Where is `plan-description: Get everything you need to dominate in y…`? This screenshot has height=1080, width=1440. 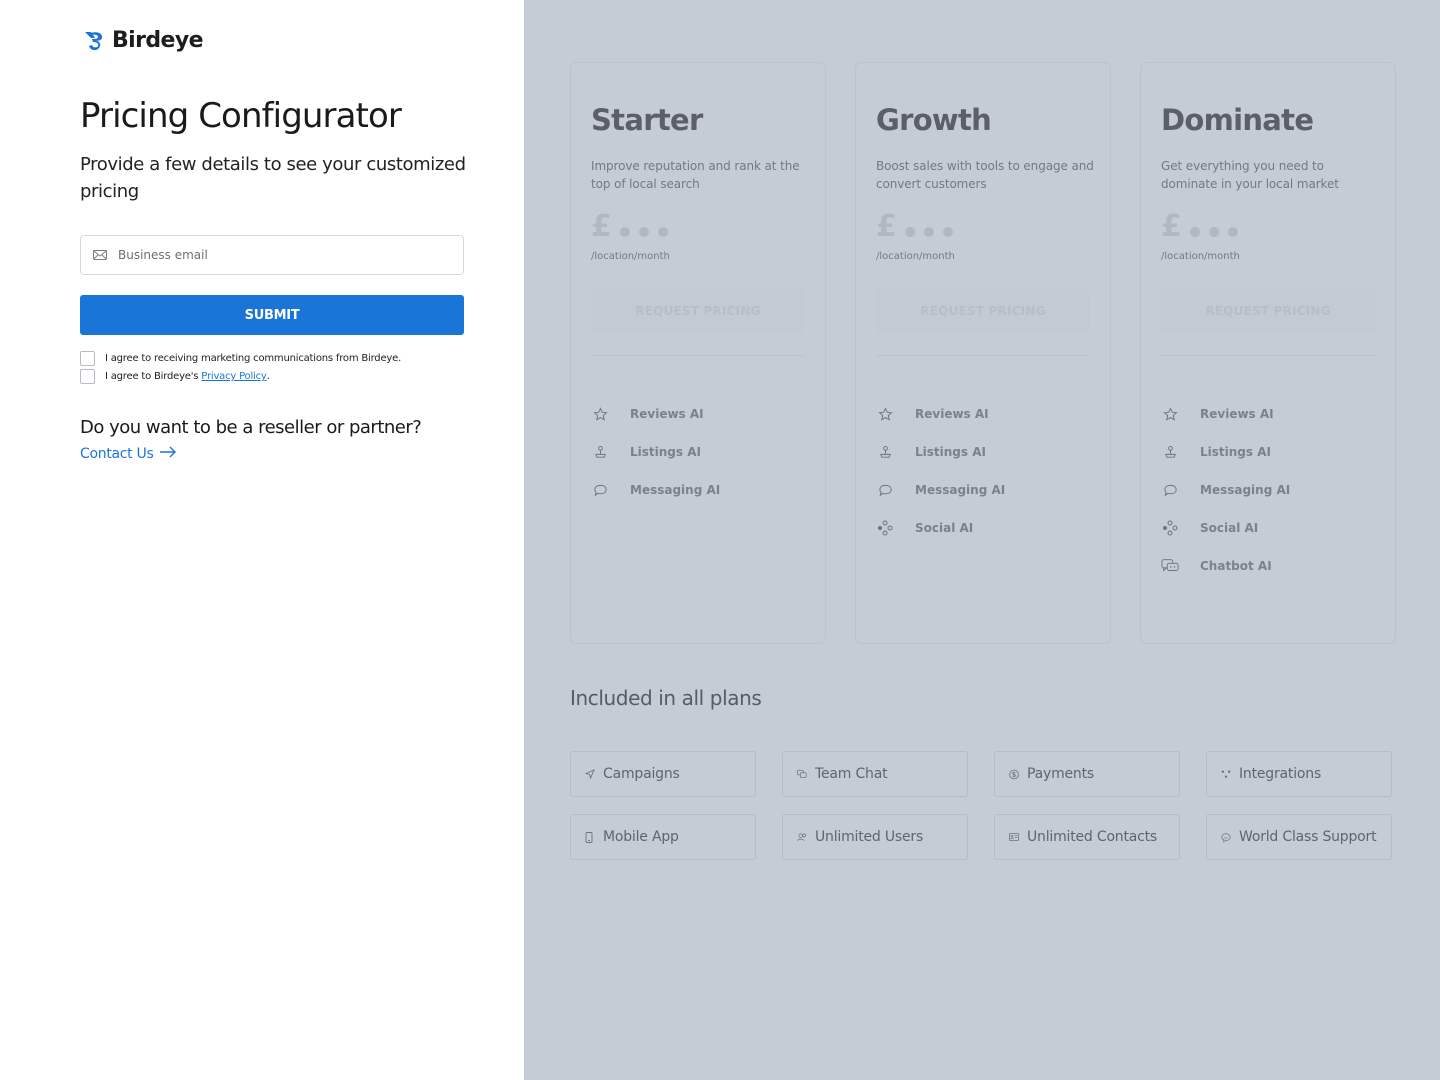
plan-description: Get everything you need to dominate in y… is located at coordinates (1250, 175).